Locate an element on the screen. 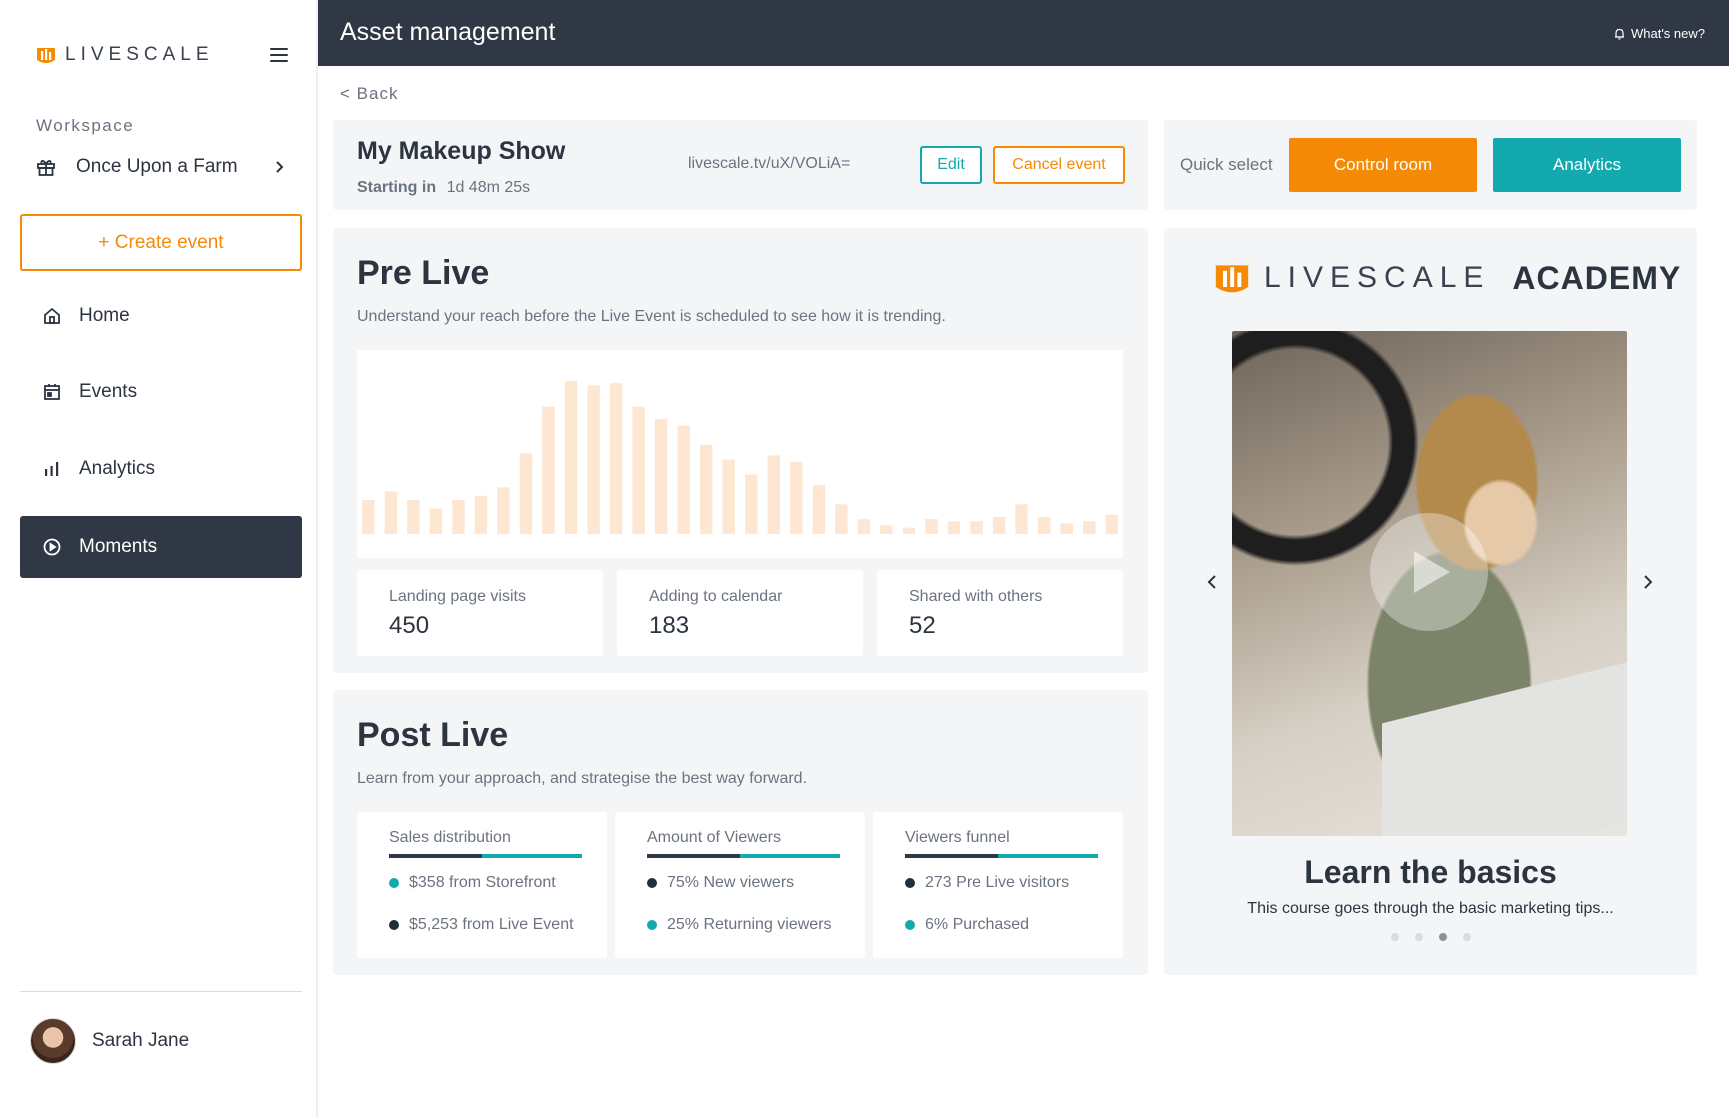 The height and width of the screenshot is (1118, 1729). hamburger-menu-icon is located at coordinates (279, 55).